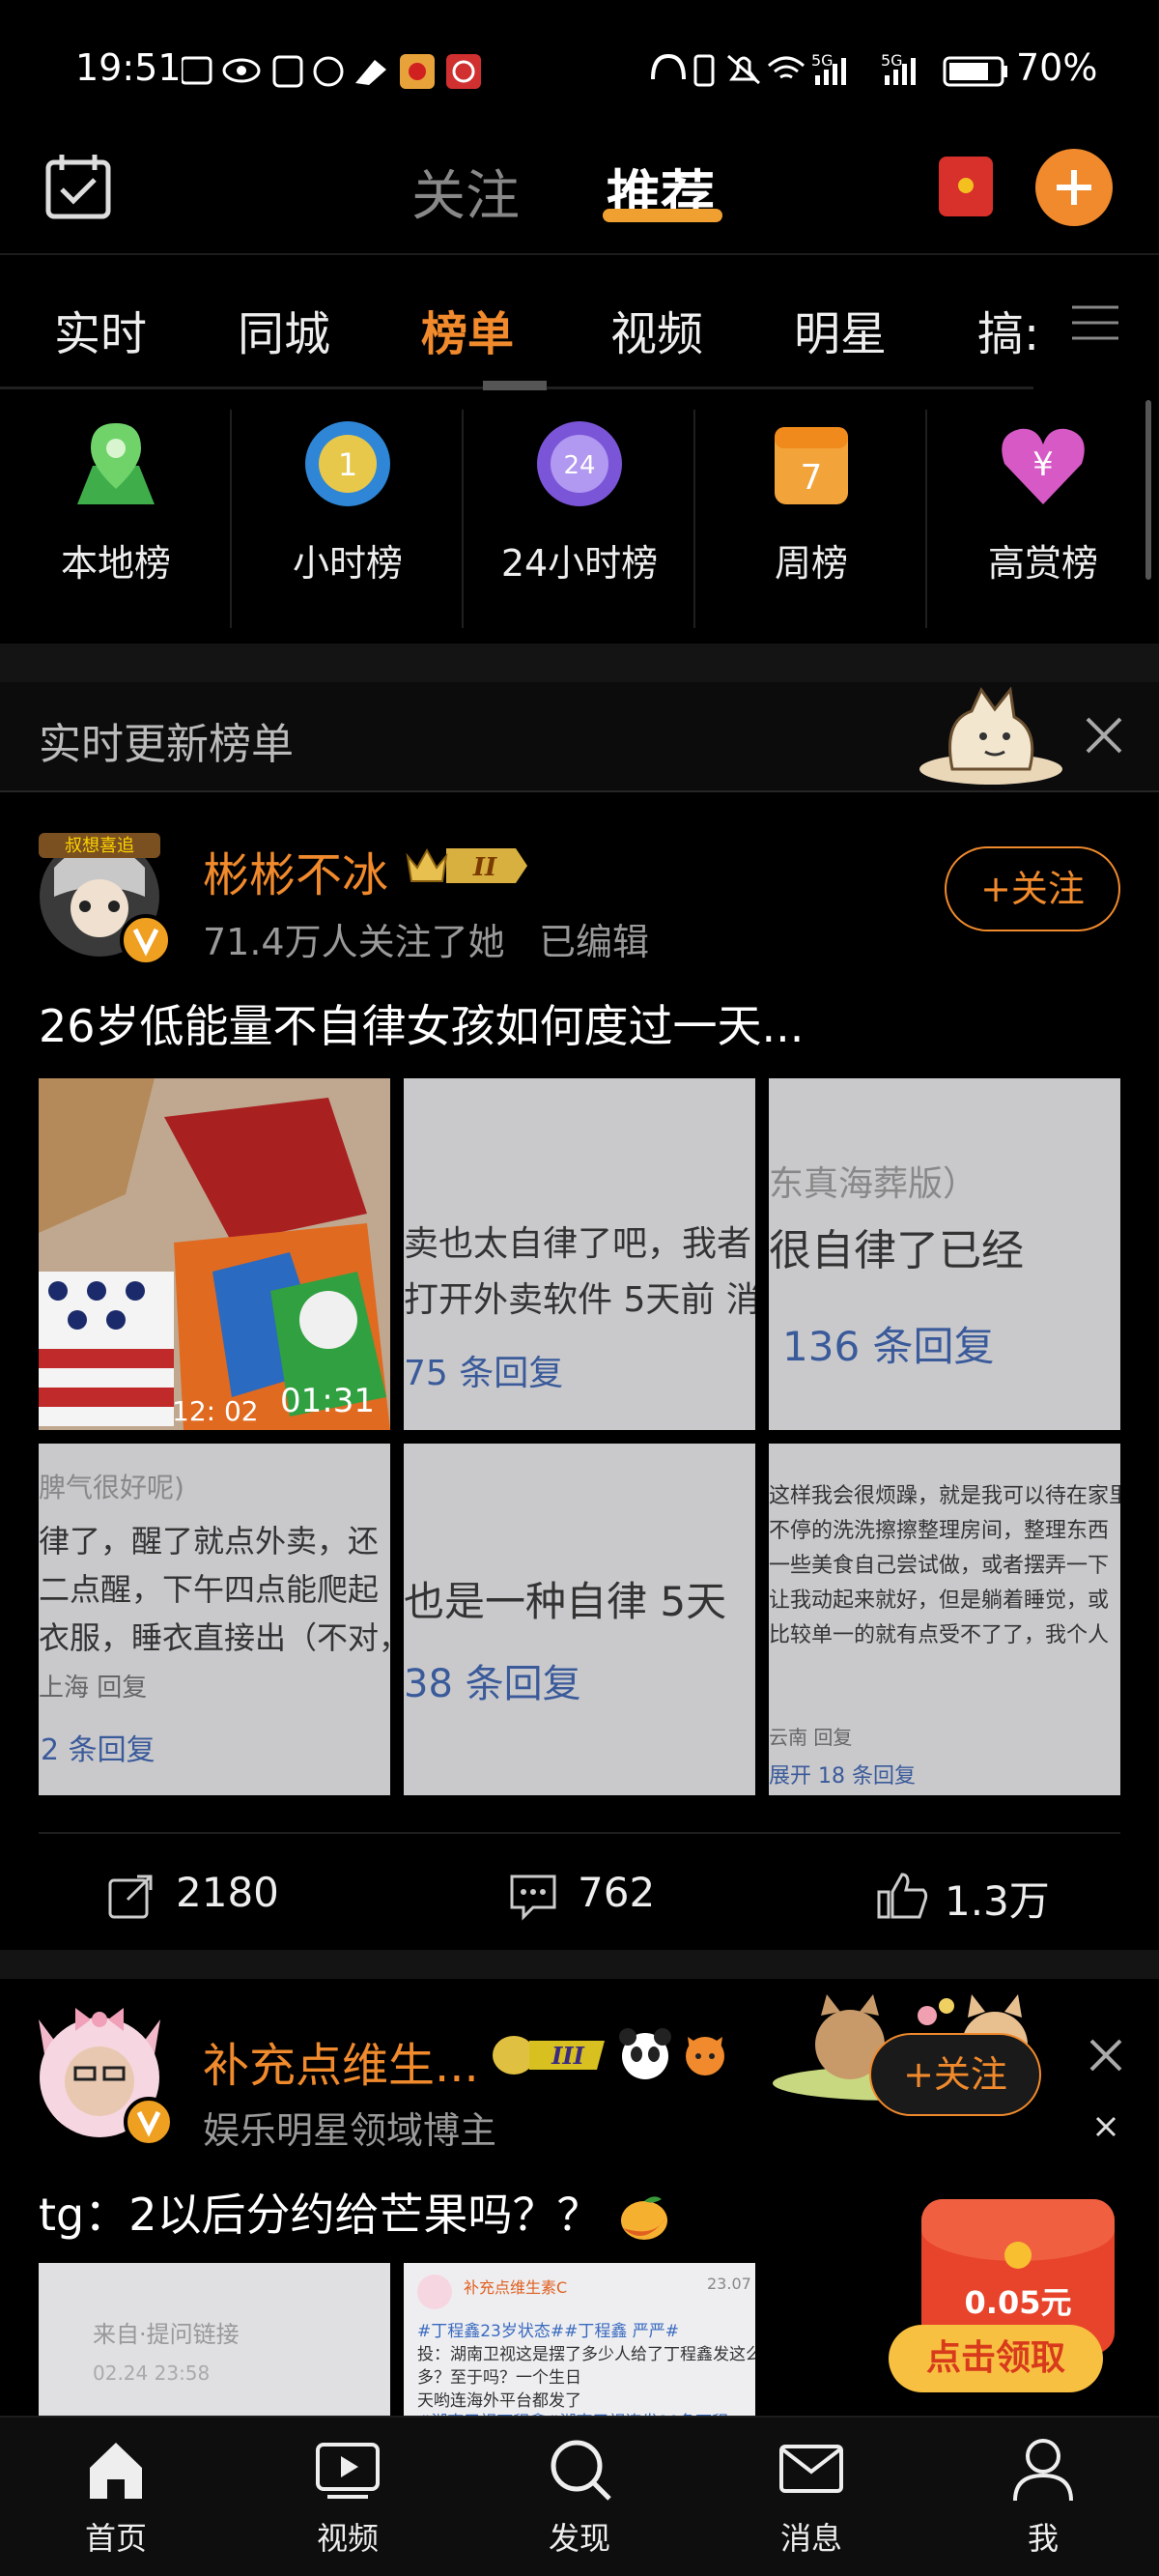 The width and height of the screenshot is (1159, 2576). I want to click on svg-text: 1, so click(348, 465).